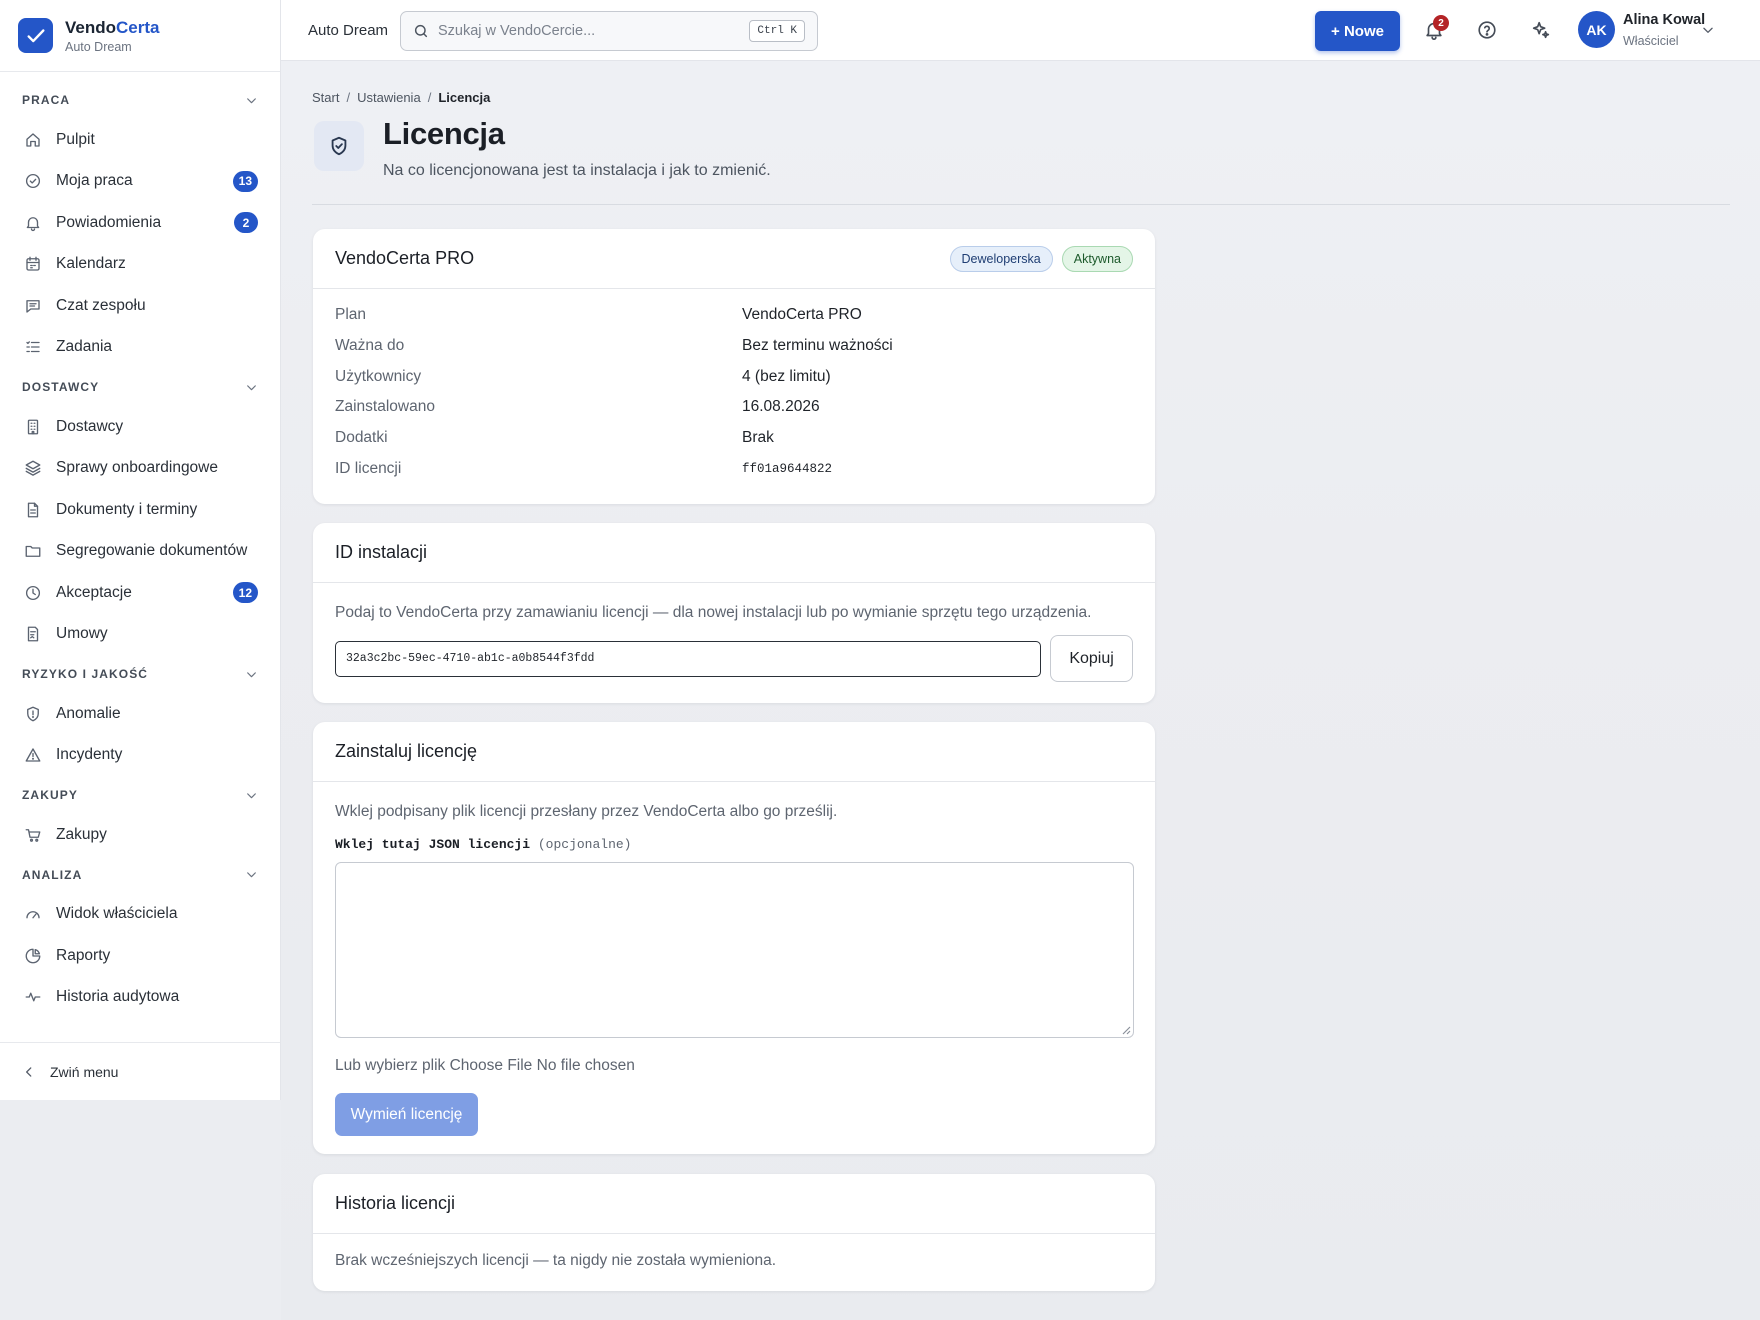 The width and height of the screenshot is (1760, 1320). I want to click on folder-icon, so click(33, 551).